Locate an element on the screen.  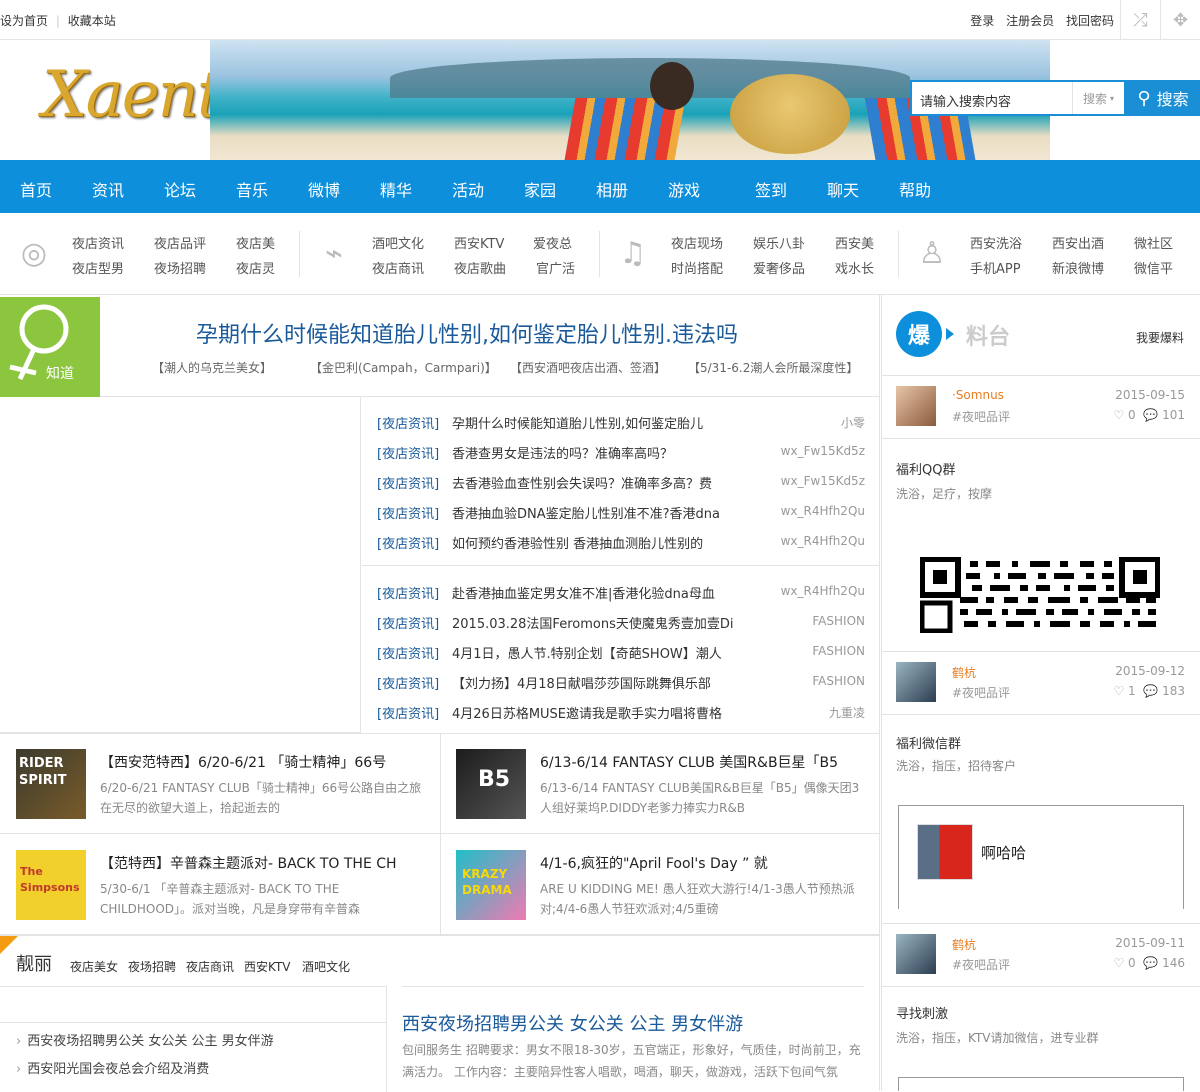
site-logo: Xaent is located at coordinates (132, 95).